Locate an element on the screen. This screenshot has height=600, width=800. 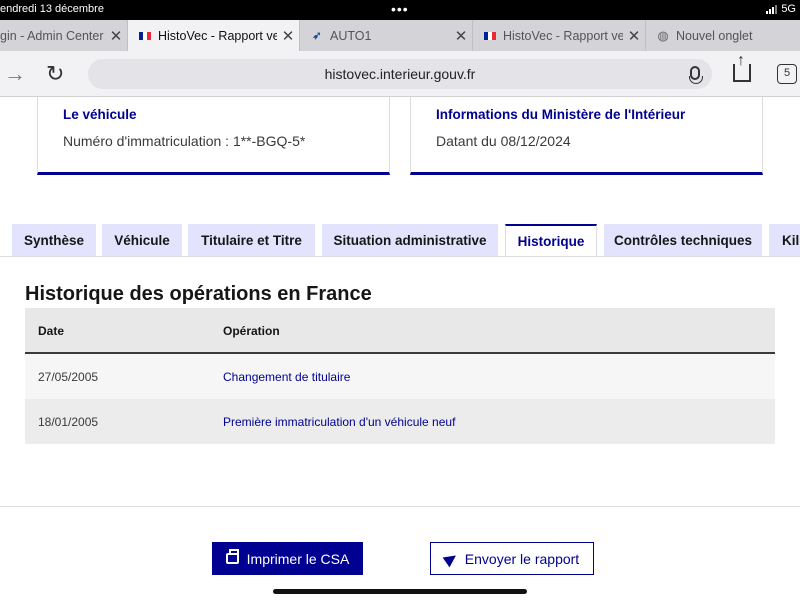
microphone-icon is located at coordinates (696, 75).